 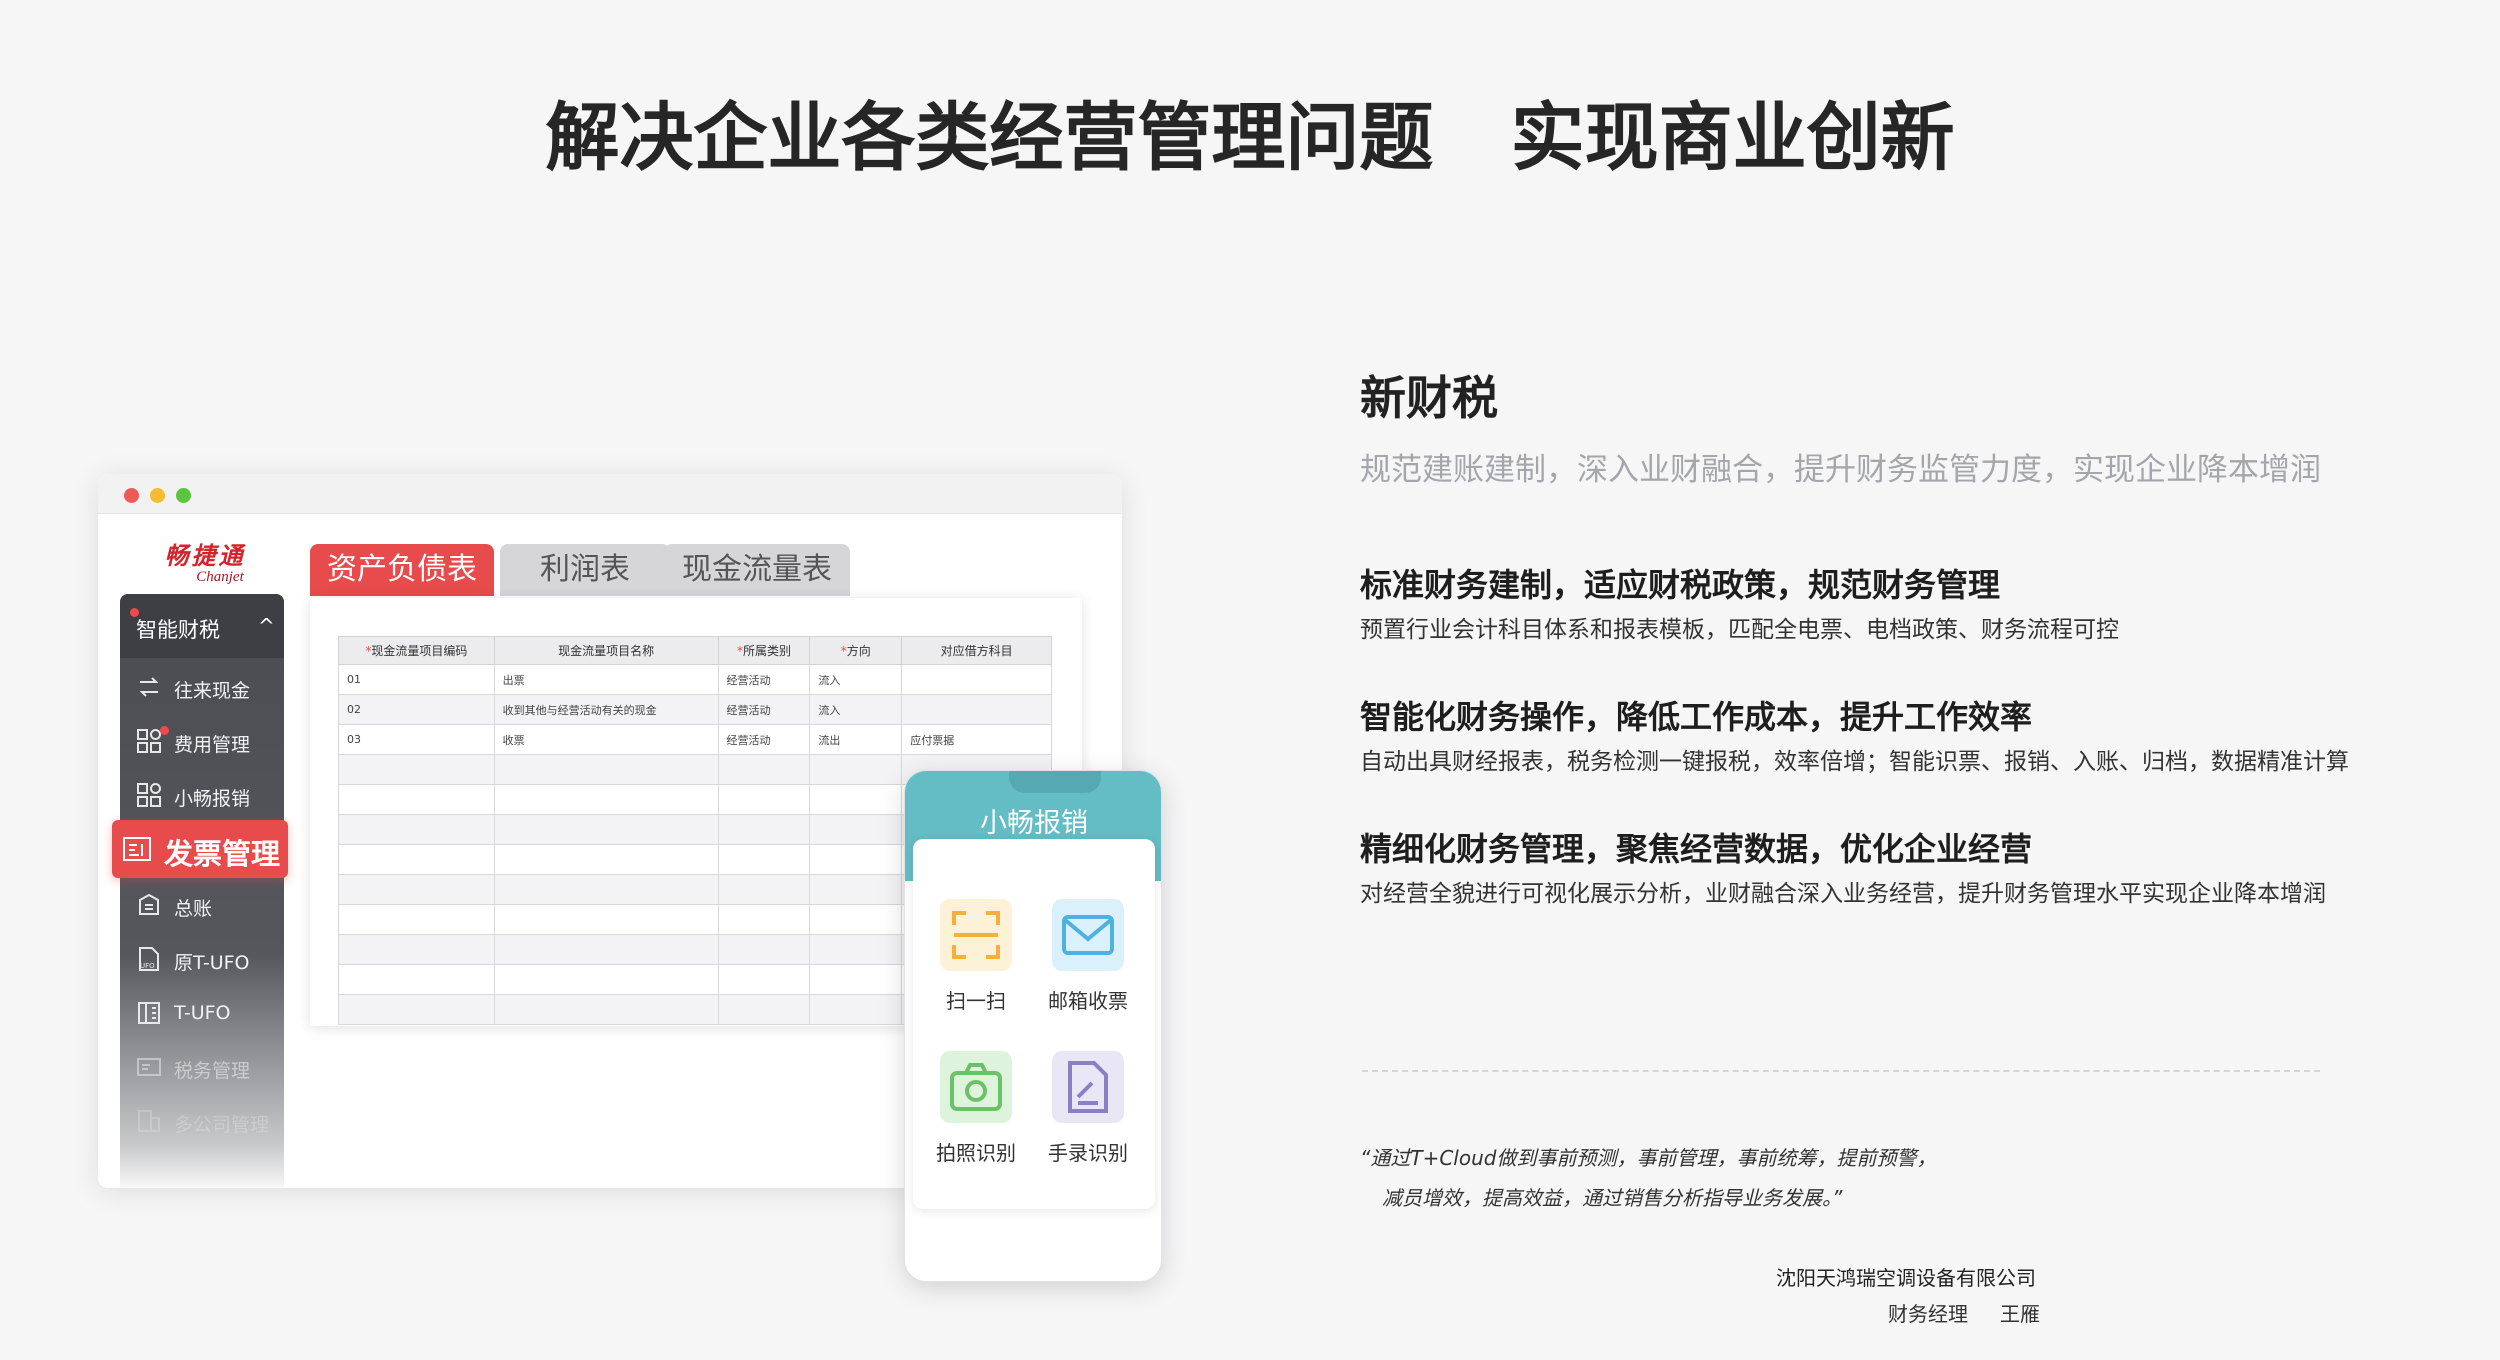 What do you see at coordinates (606, 739) in the screenshot?
I see `table-cell: 收票` at bounding box center [606, 739].